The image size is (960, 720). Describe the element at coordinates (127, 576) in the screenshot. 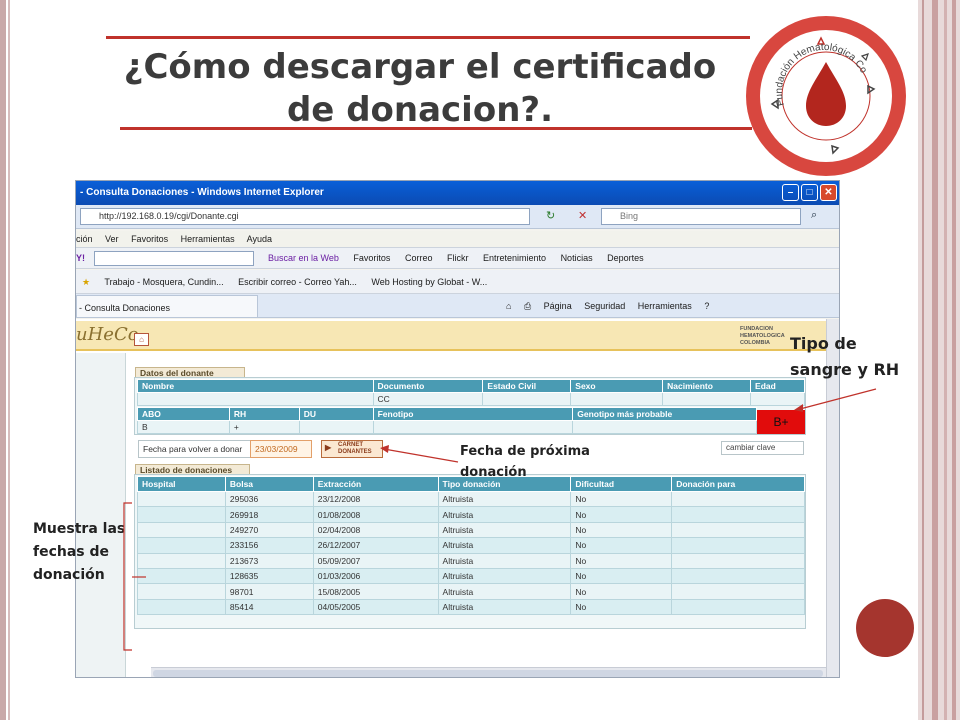

I see `bracket-fechas` at that location.